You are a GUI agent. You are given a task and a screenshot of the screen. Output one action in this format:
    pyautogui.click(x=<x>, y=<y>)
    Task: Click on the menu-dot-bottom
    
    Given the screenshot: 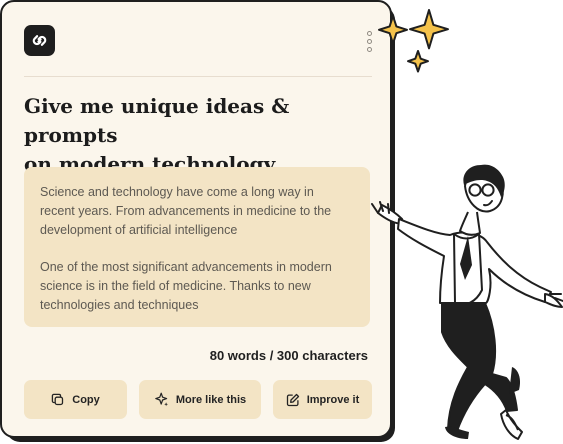 What is the action you would take?
    pyautogui.click(x=369, y=49)
    